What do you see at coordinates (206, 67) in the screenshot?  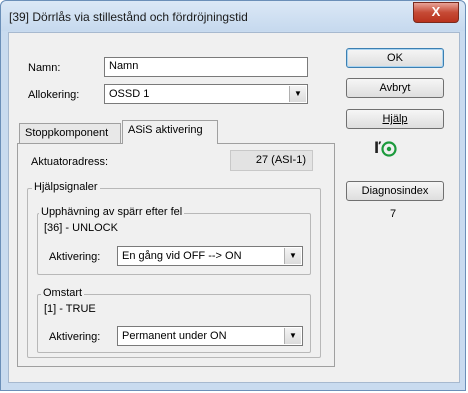 I see `name-input: Namn` at bounding box center [206, 67].